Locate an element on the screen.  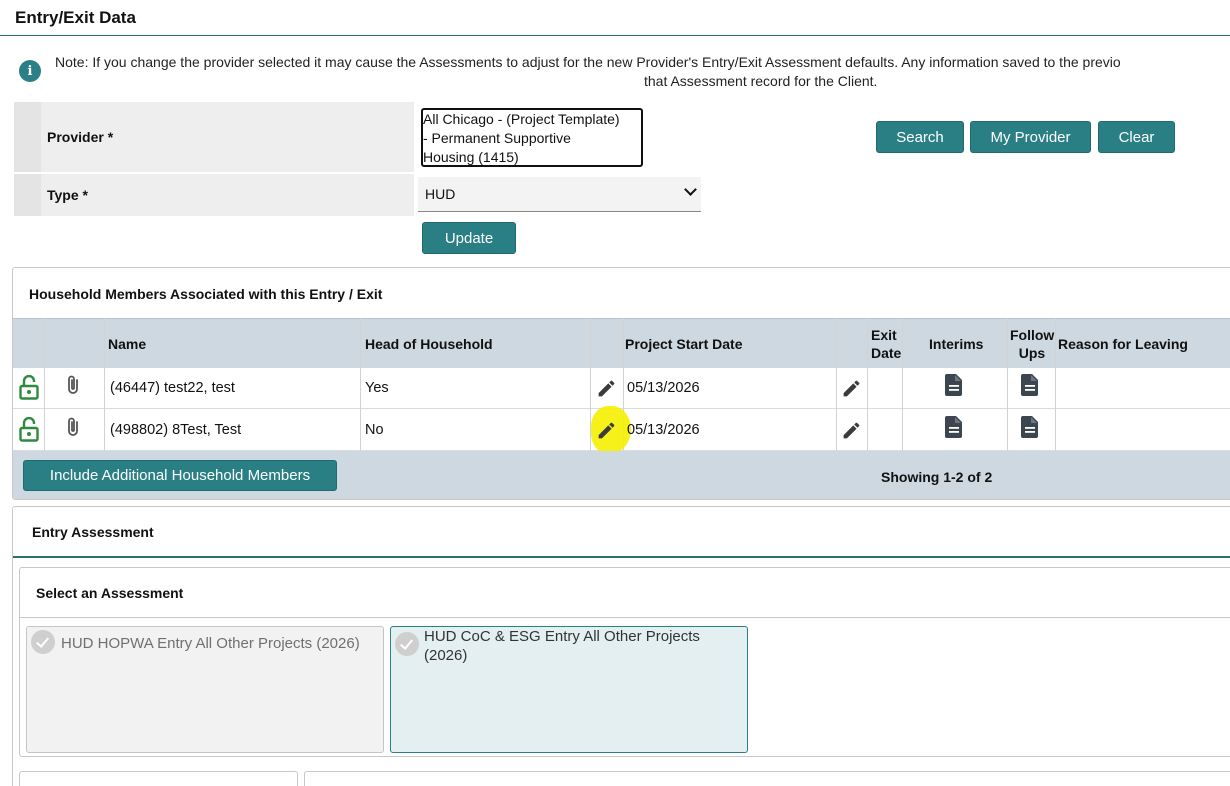
update-button: Update is located at coordinates (469, 238).